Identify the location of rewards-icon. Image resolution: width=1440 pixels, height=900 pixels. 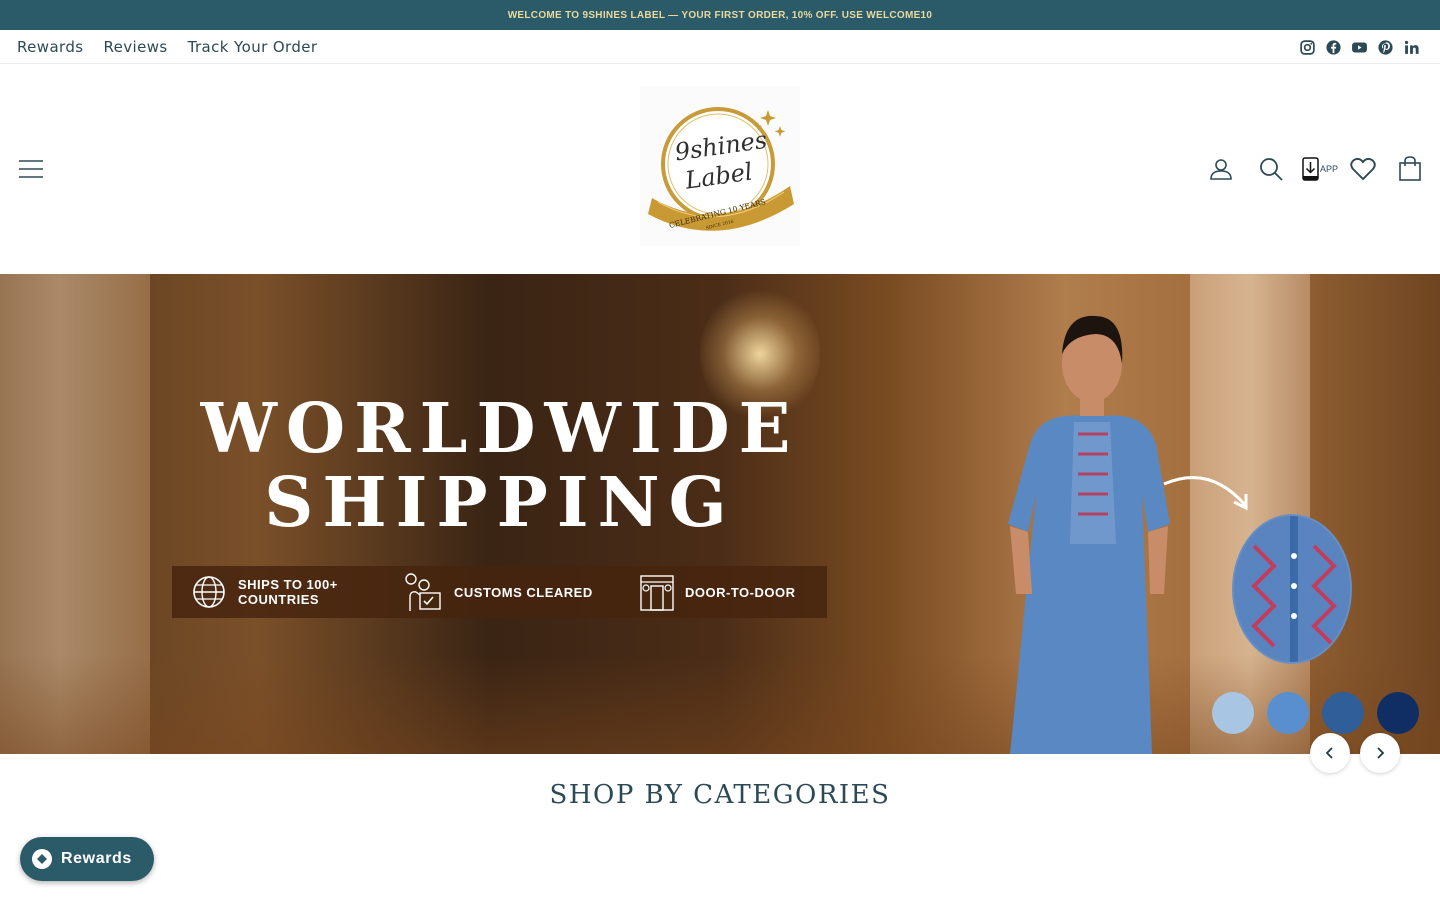
(42, 859).